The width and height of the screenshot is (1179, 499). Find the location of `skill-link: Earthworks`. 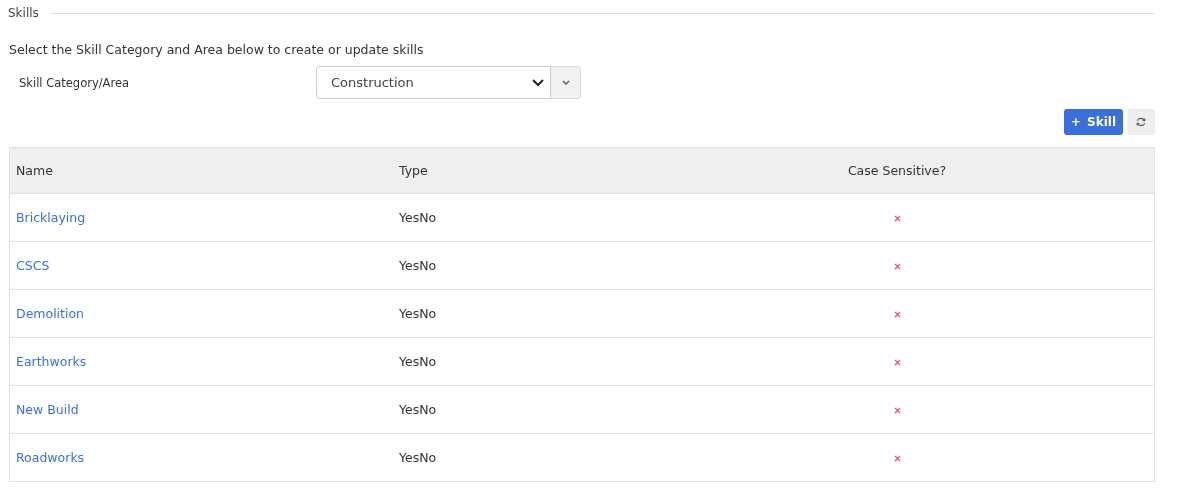

skill-link: Earthworks is located at coordinates (51, 361).